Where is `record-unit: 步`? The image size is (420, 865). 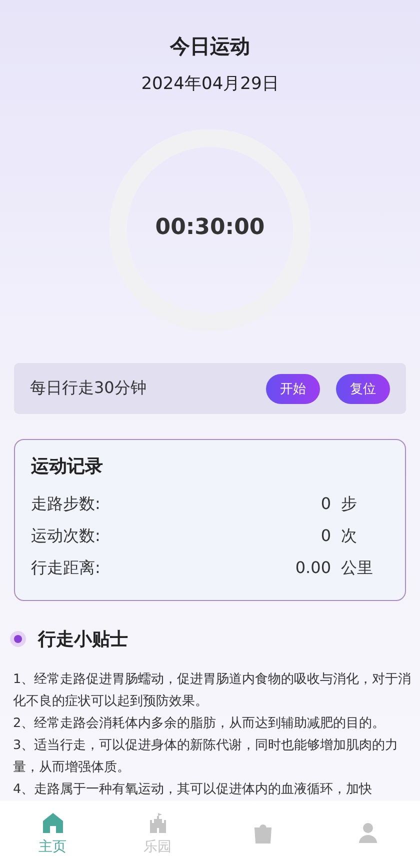 record-unit: 步 is located at coordinates (349, 504).